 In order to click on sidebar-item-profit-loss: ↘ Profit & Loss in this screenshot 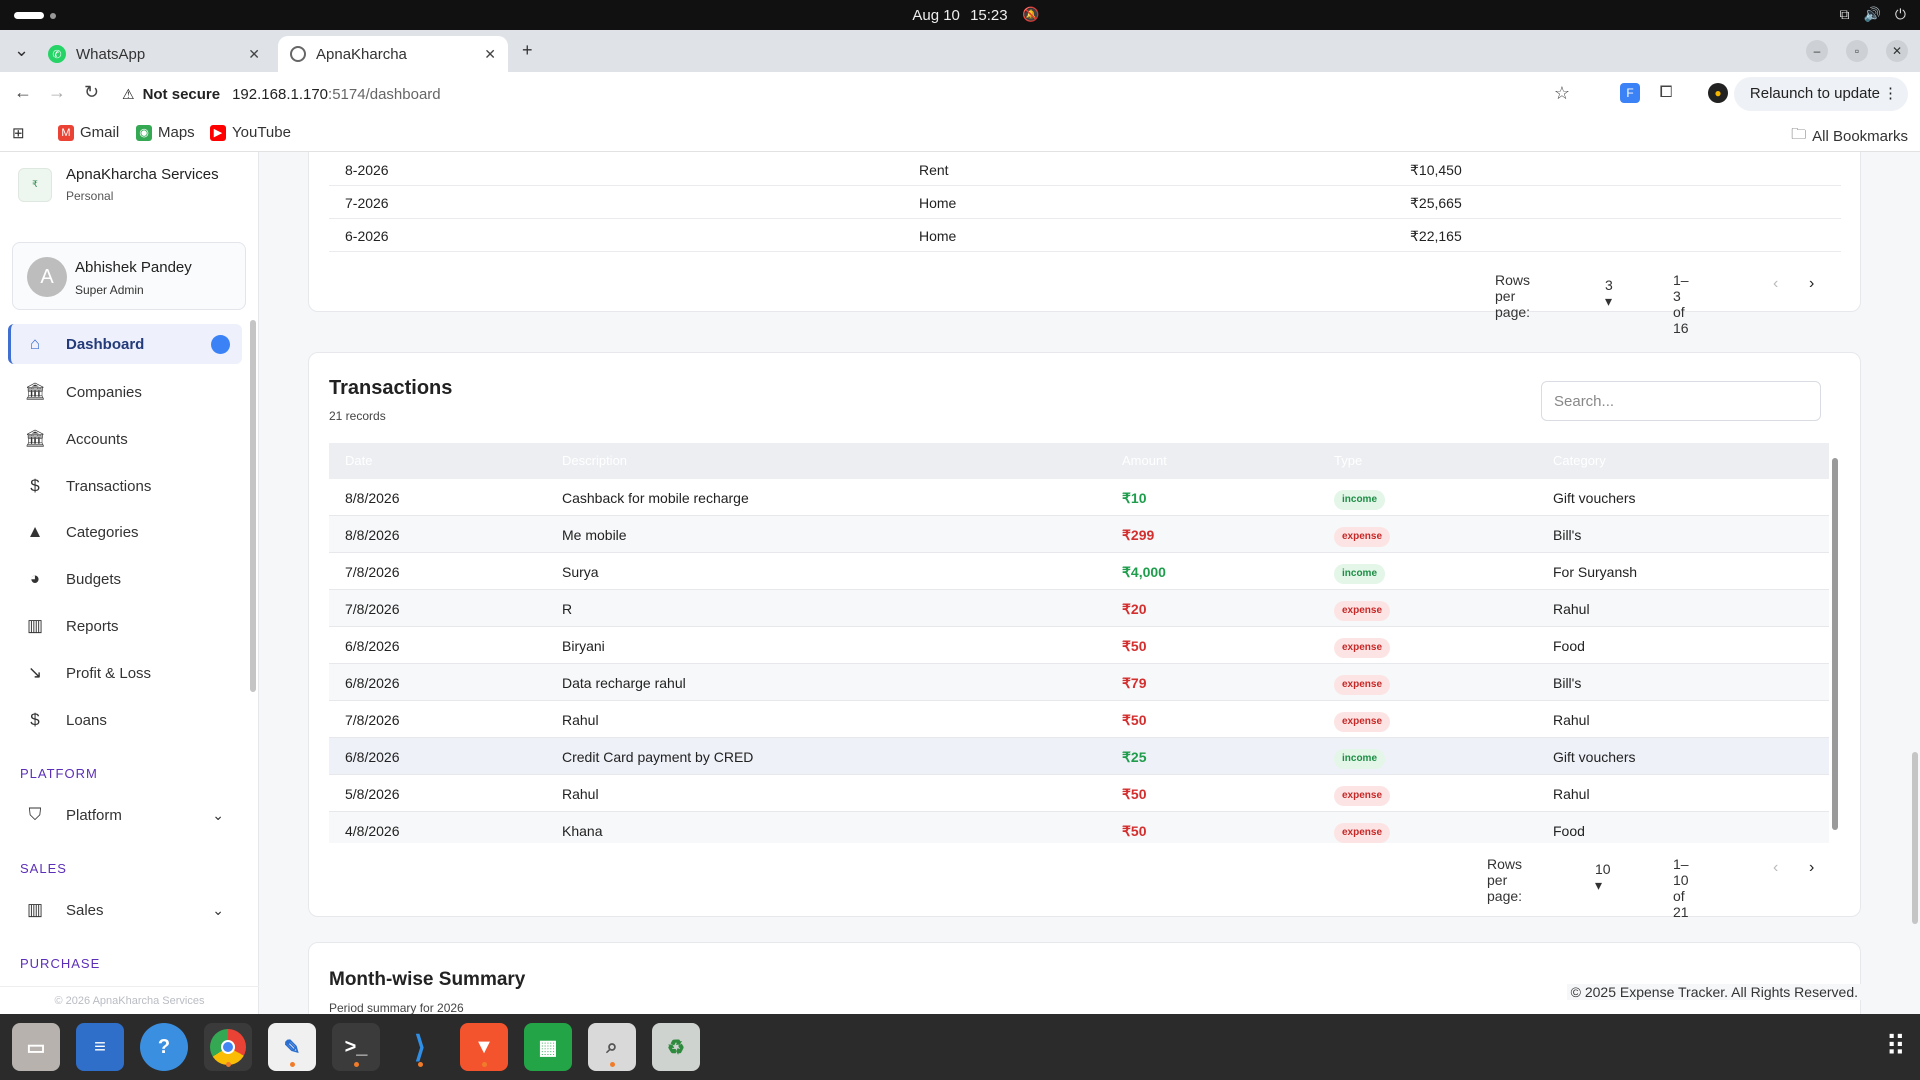, I will do `click(125, 673)`.